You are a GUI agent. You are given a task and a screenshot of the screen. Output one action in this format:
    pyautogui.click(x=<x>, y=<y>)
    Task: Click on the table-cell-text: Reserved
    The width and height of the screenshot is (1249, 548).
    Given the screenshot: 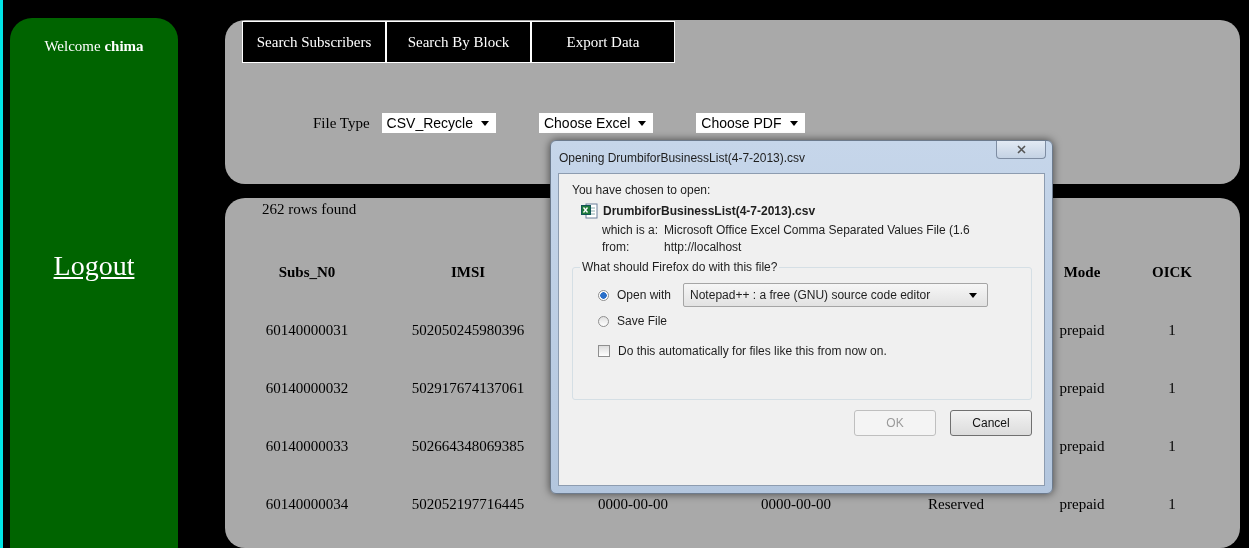 What is the action you would take?
    pyautogui.click(x=956, y=505)
    